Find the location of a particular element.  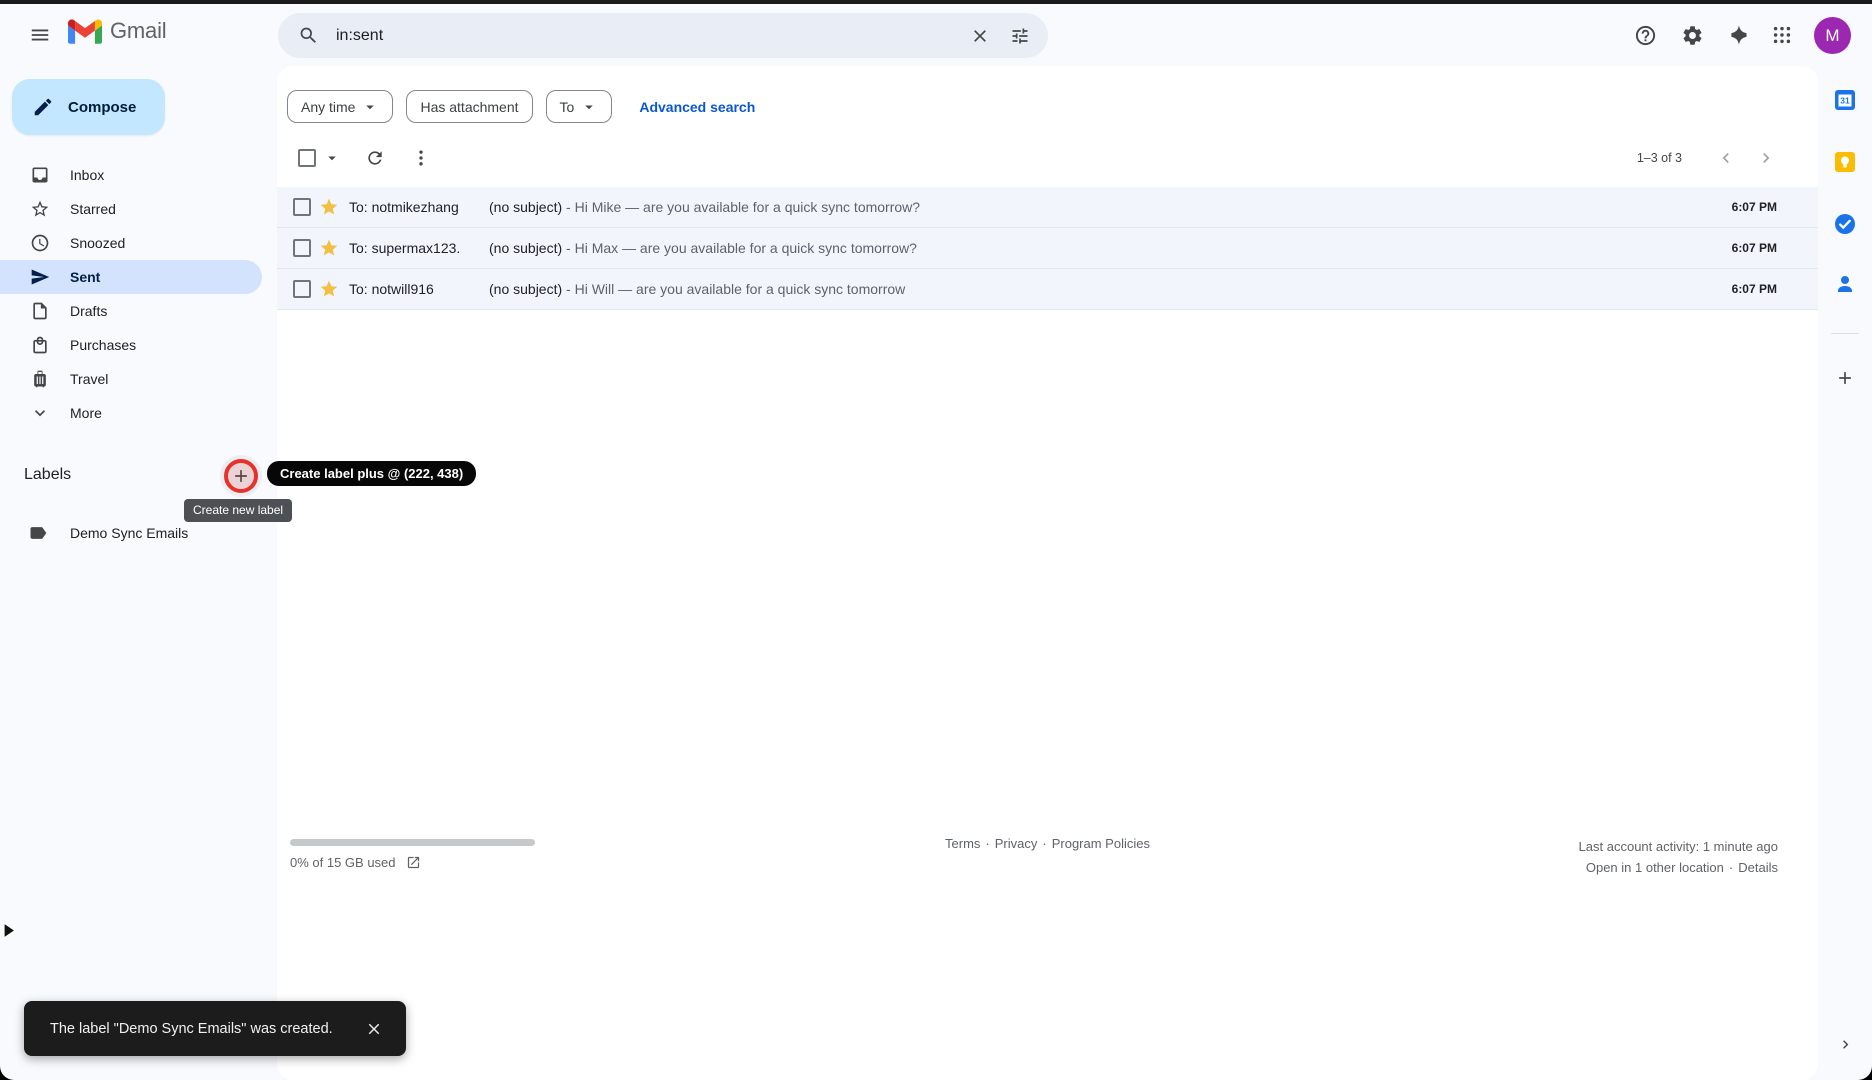

dropdown-caret-icon is located at coordinates (332, 158).